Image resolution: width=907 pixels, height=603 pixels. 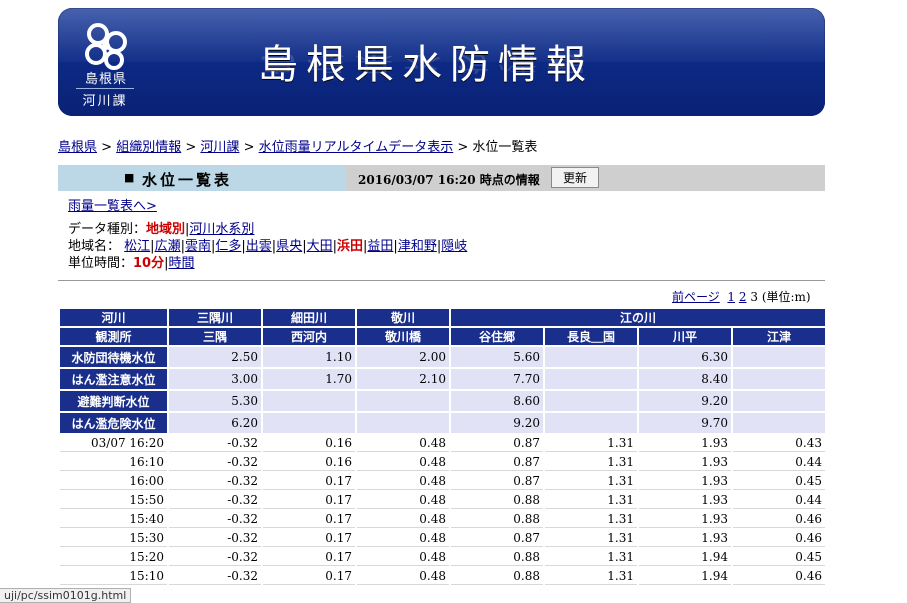 I want to click on table-row: 15:50 -0.32 0.17 0.48 0.88 1.31 1.93 0.44, so click(x=442, y=500).